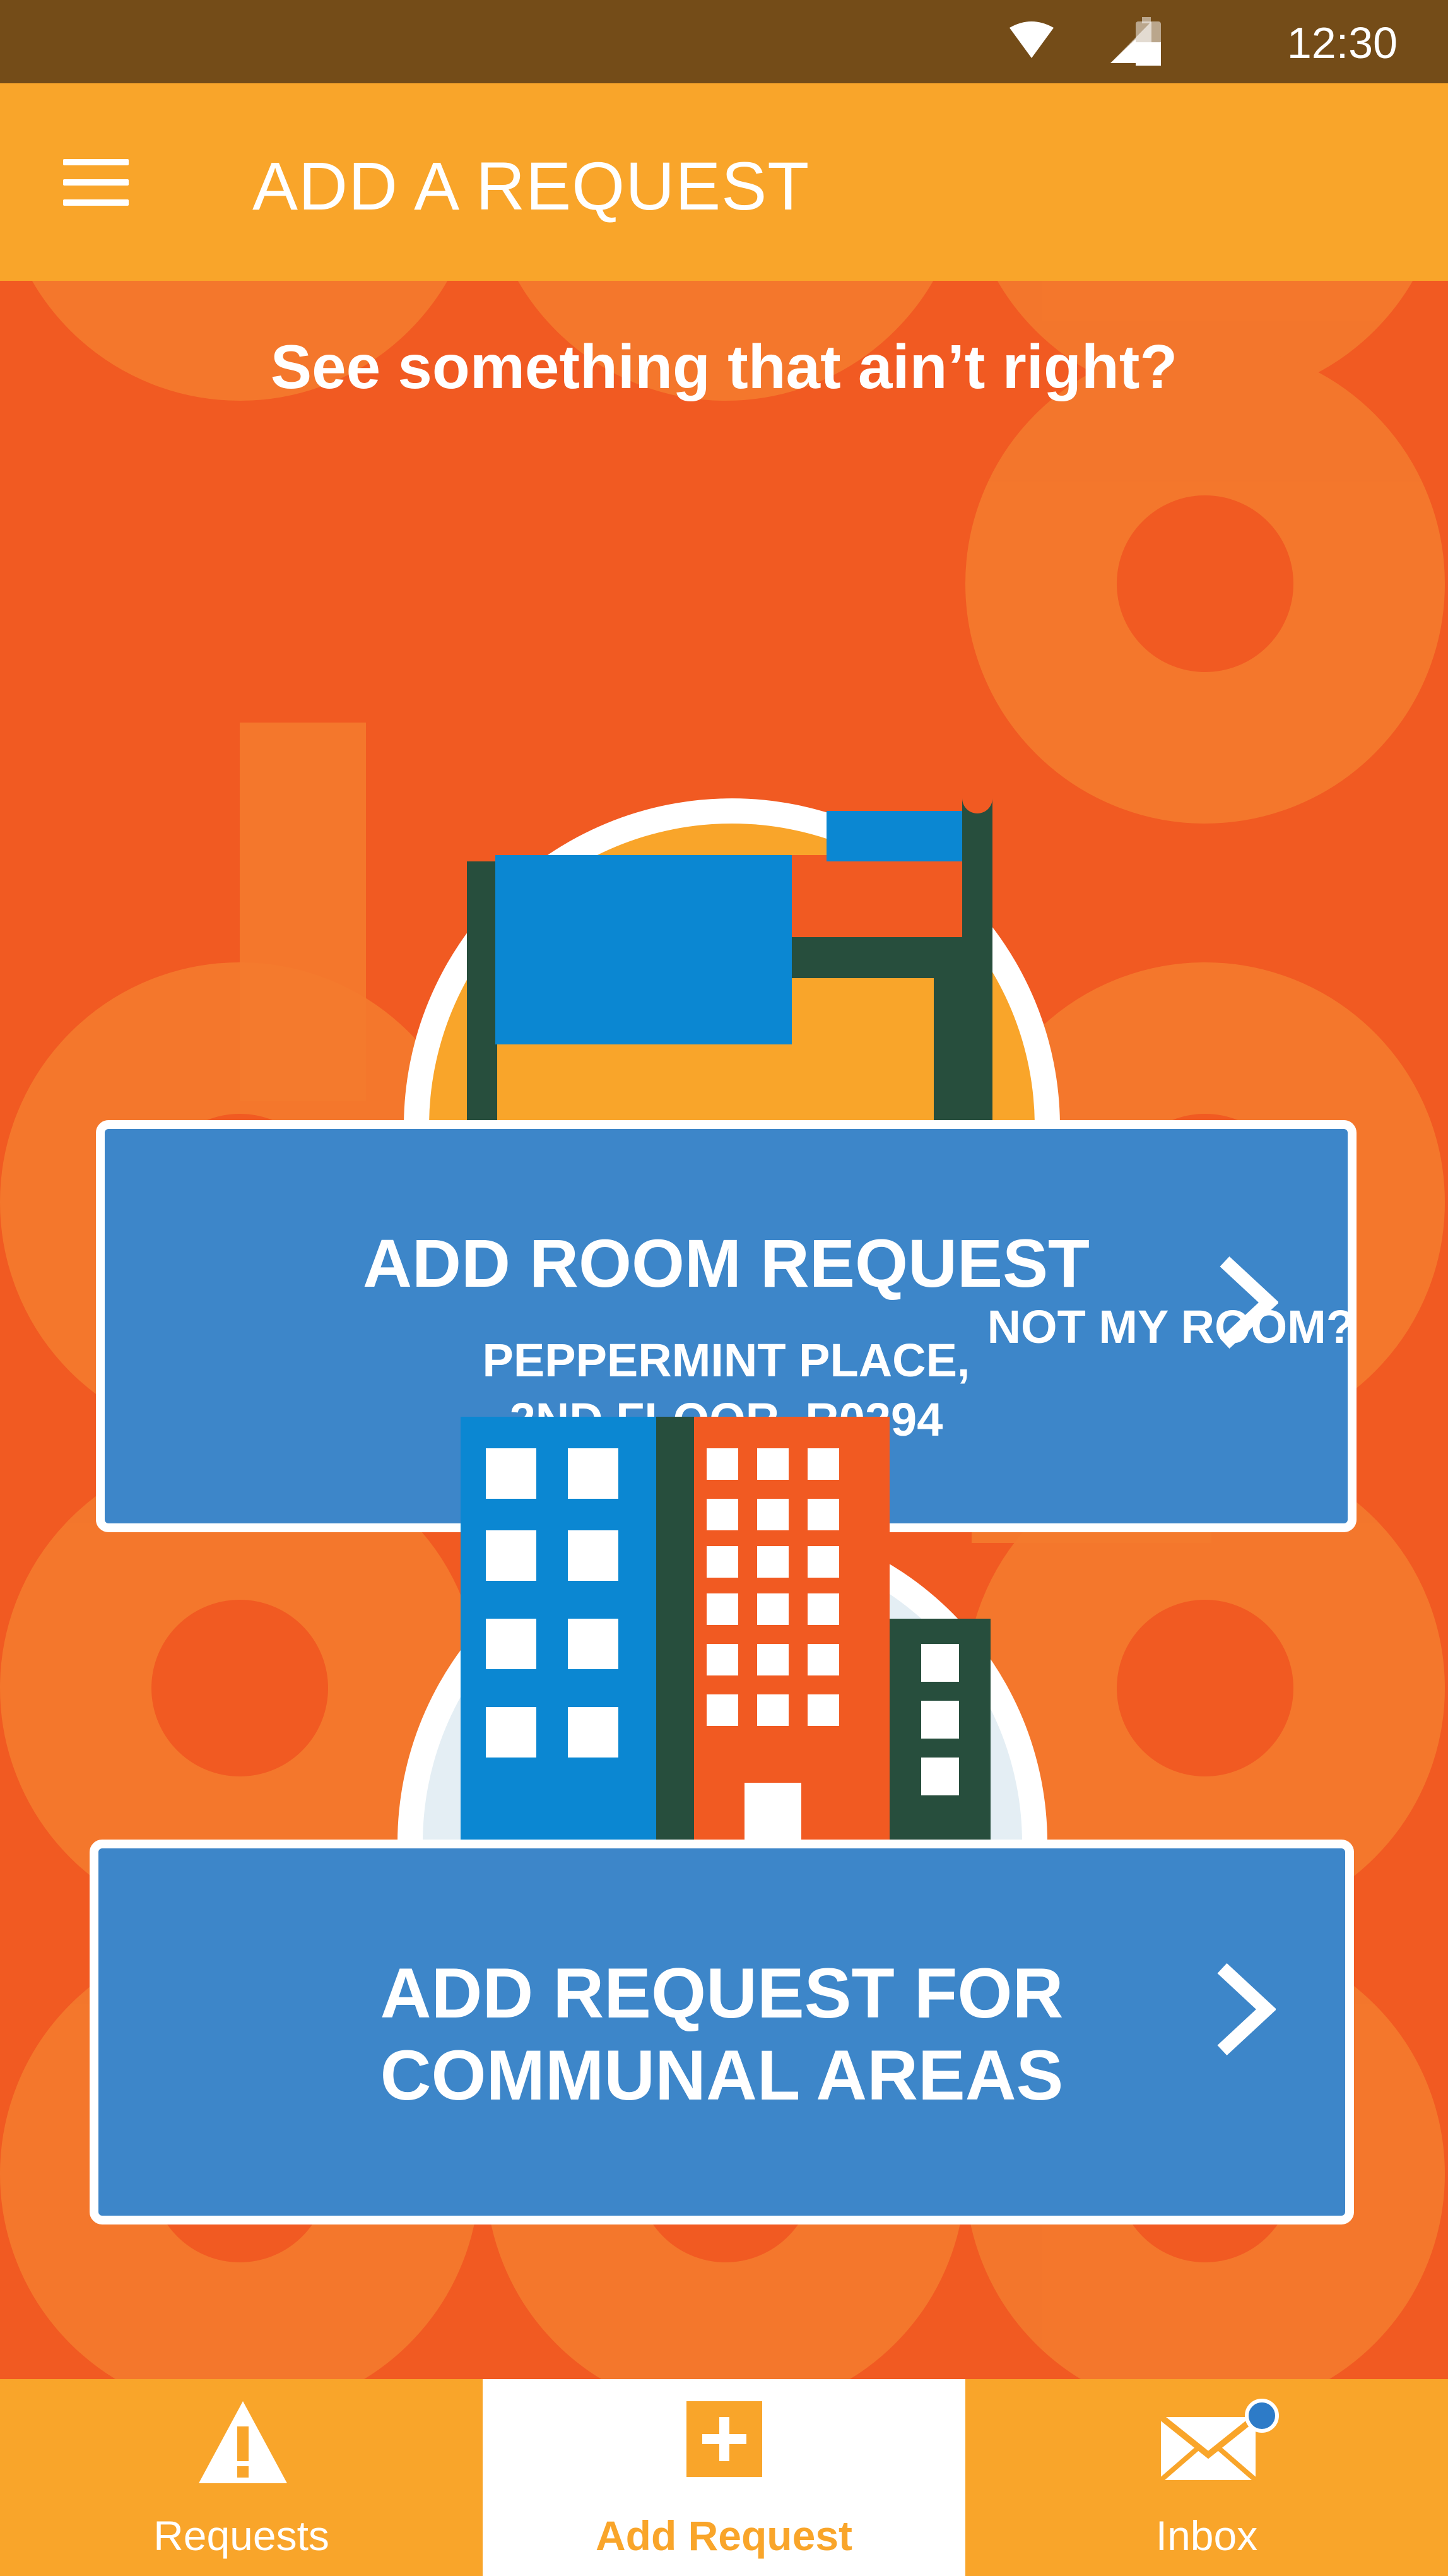 This screenshot has height=2576, width=1448. What do you see at coordinates (1206, 2535) in the screenshot?
I see `nav-inbox-label: Inbox` at bounding box center [1206, 2535].